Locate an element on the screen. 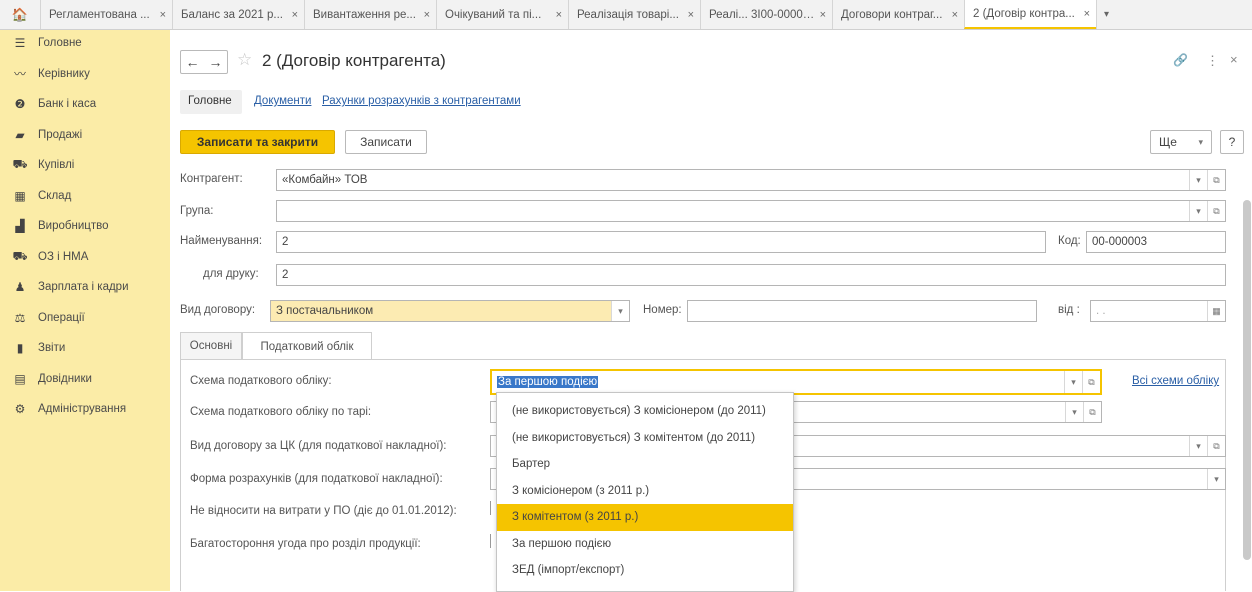  save-and-close-button: Записати та закрити is located at coordinates (257, 142).